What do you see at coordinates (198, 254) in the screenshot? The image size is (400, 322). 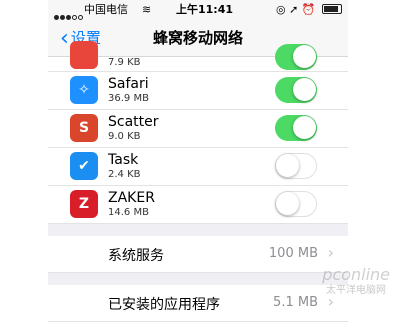 I see `system-services-row: 系统服务 100 MB ›` at bounding box center [198, 254].